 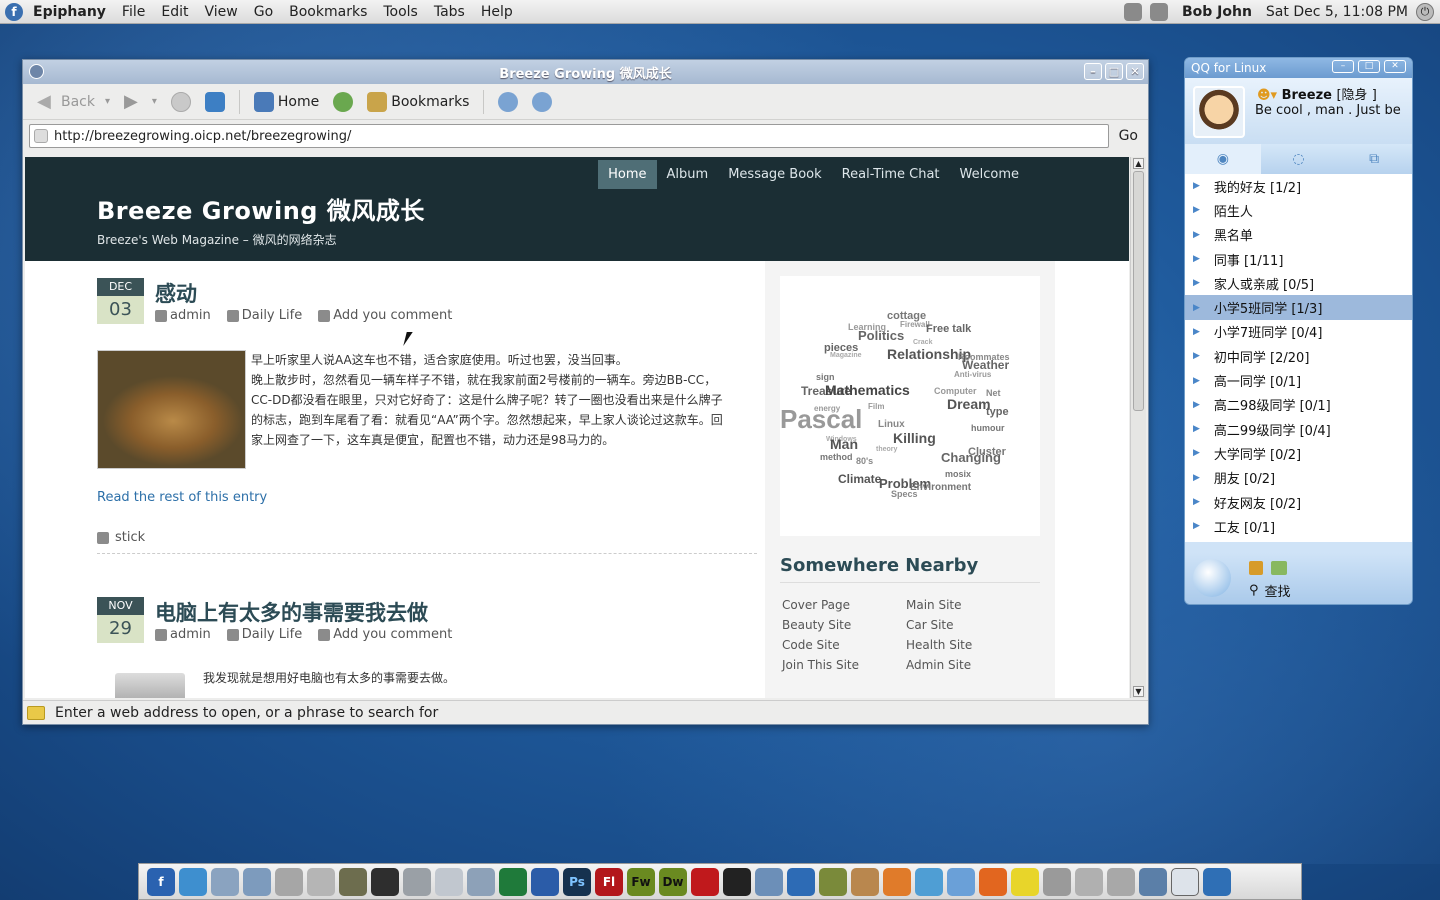 I want to click on workspace-switcher-icon, so click(x=1185, y=881).